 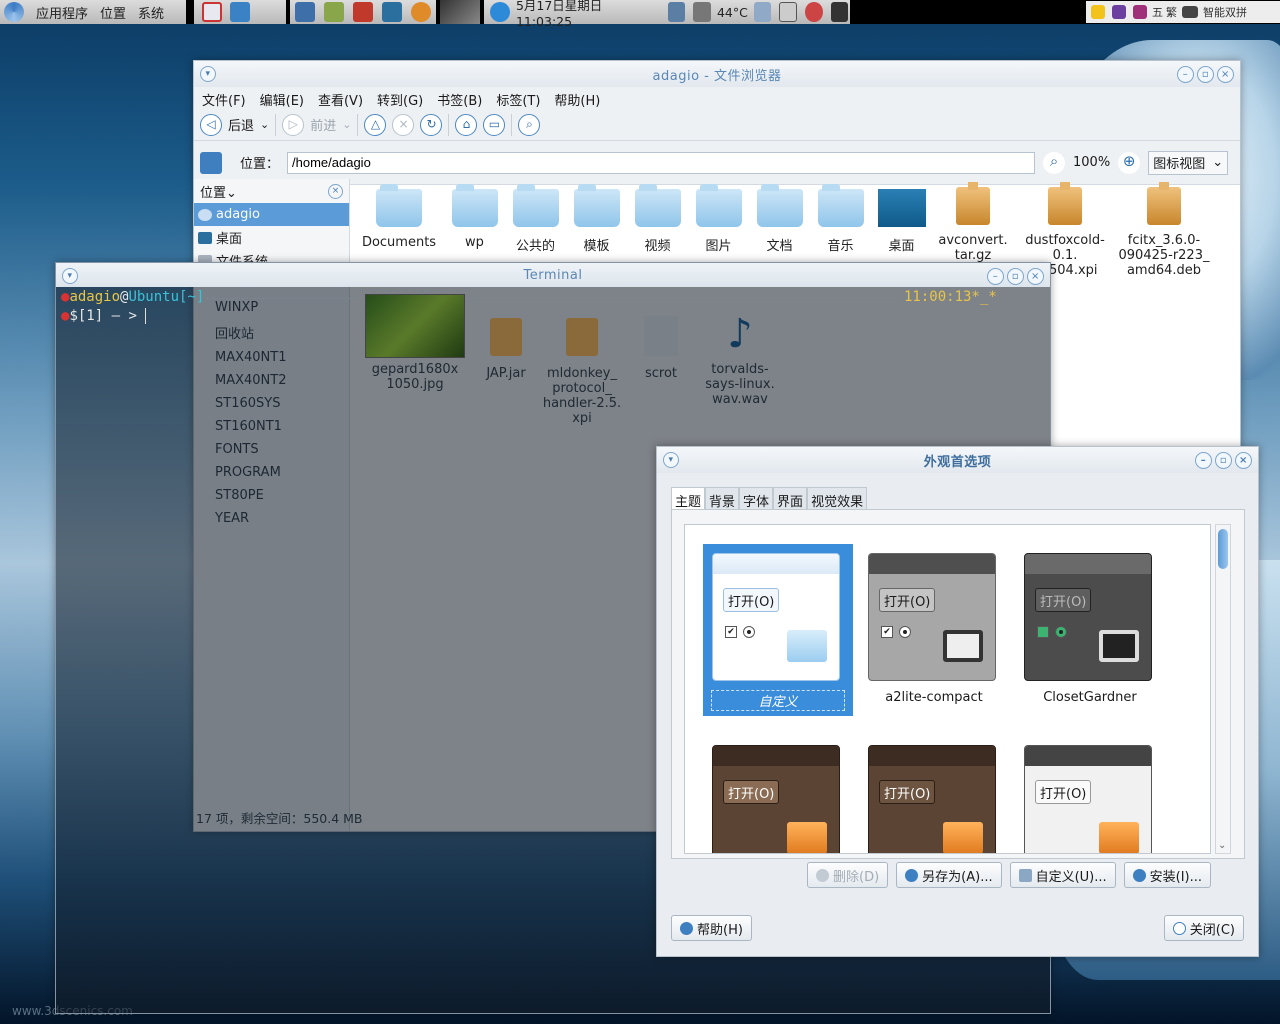 What do you see at coordinates (212, 12) in the screenshot?
I see `browser-launcher-icon` at bounding box center [212, 12].